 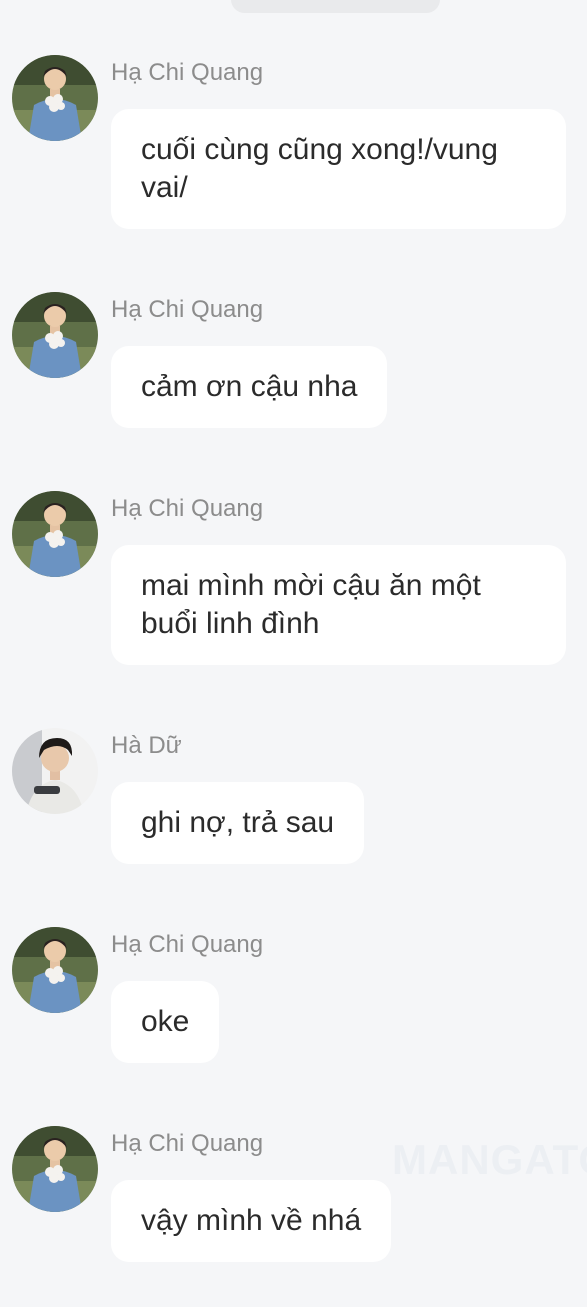 What do you see at coordinates (238, 823) in the screenshot?
I see `message-bubble: ghi nợ, trả sau` at bounding box center [238, 823].